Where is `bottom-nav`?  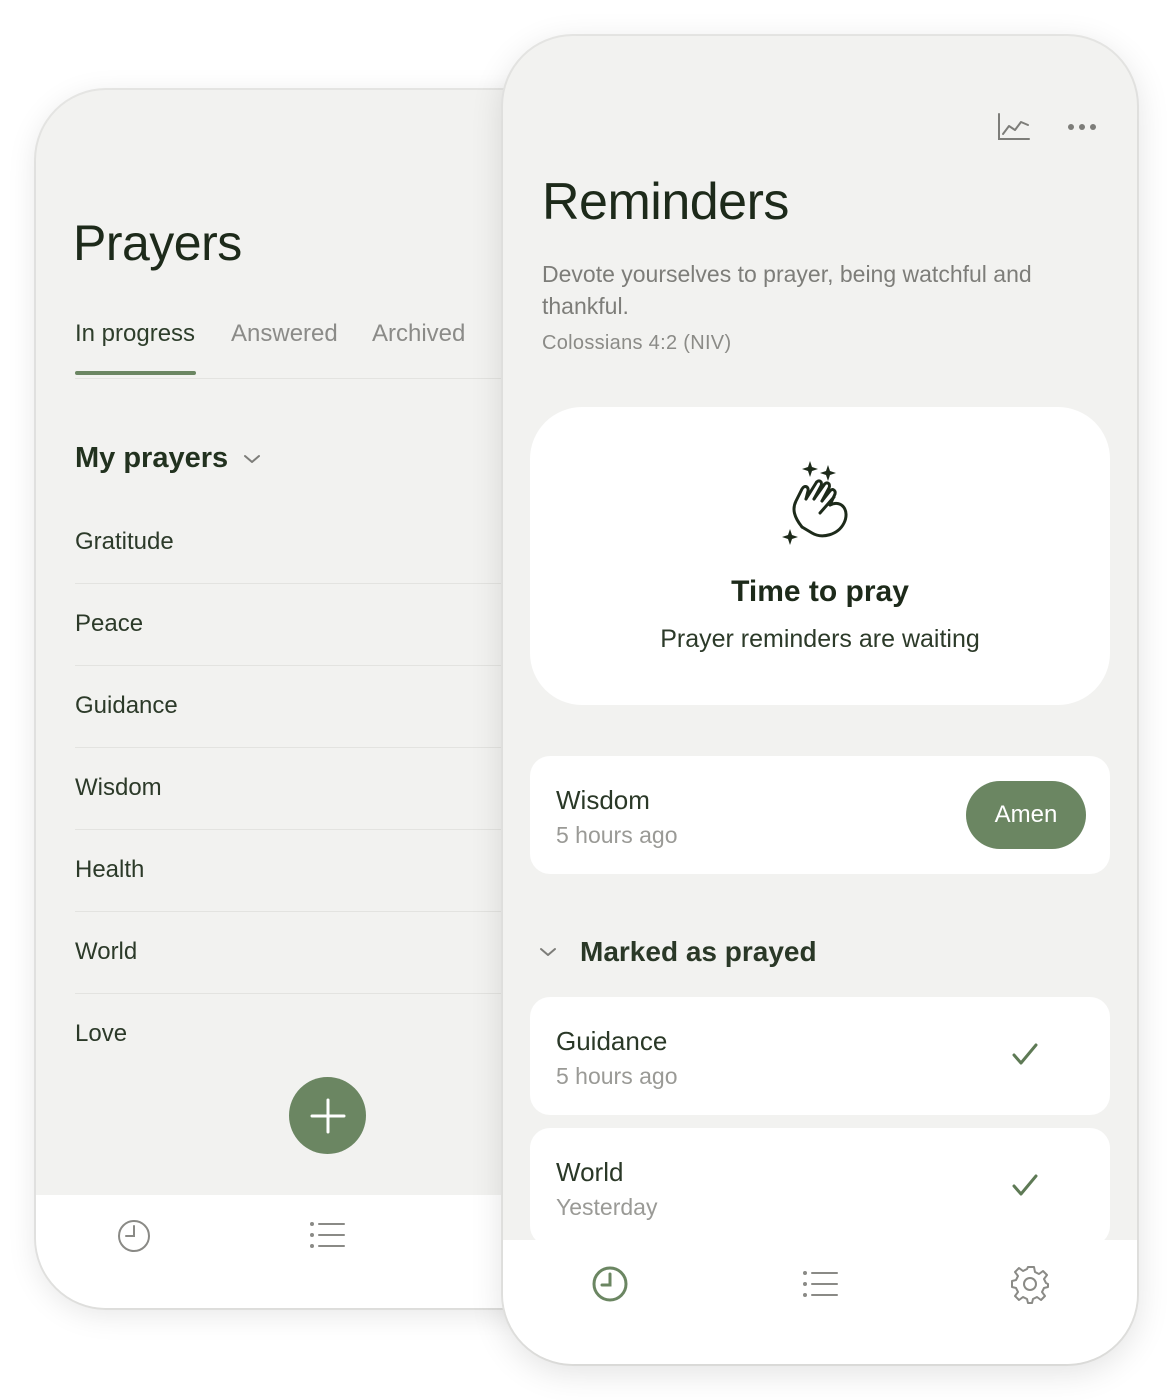 bottom-nav is located at coordinates (820, 1302).